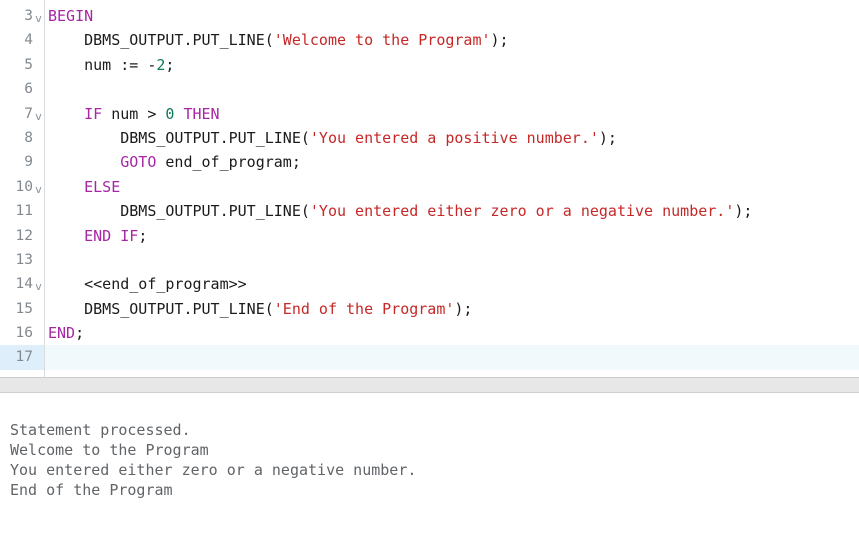 This screenshot has width=859, height=548. I want to click on line-number: 12, so click(24, 235).